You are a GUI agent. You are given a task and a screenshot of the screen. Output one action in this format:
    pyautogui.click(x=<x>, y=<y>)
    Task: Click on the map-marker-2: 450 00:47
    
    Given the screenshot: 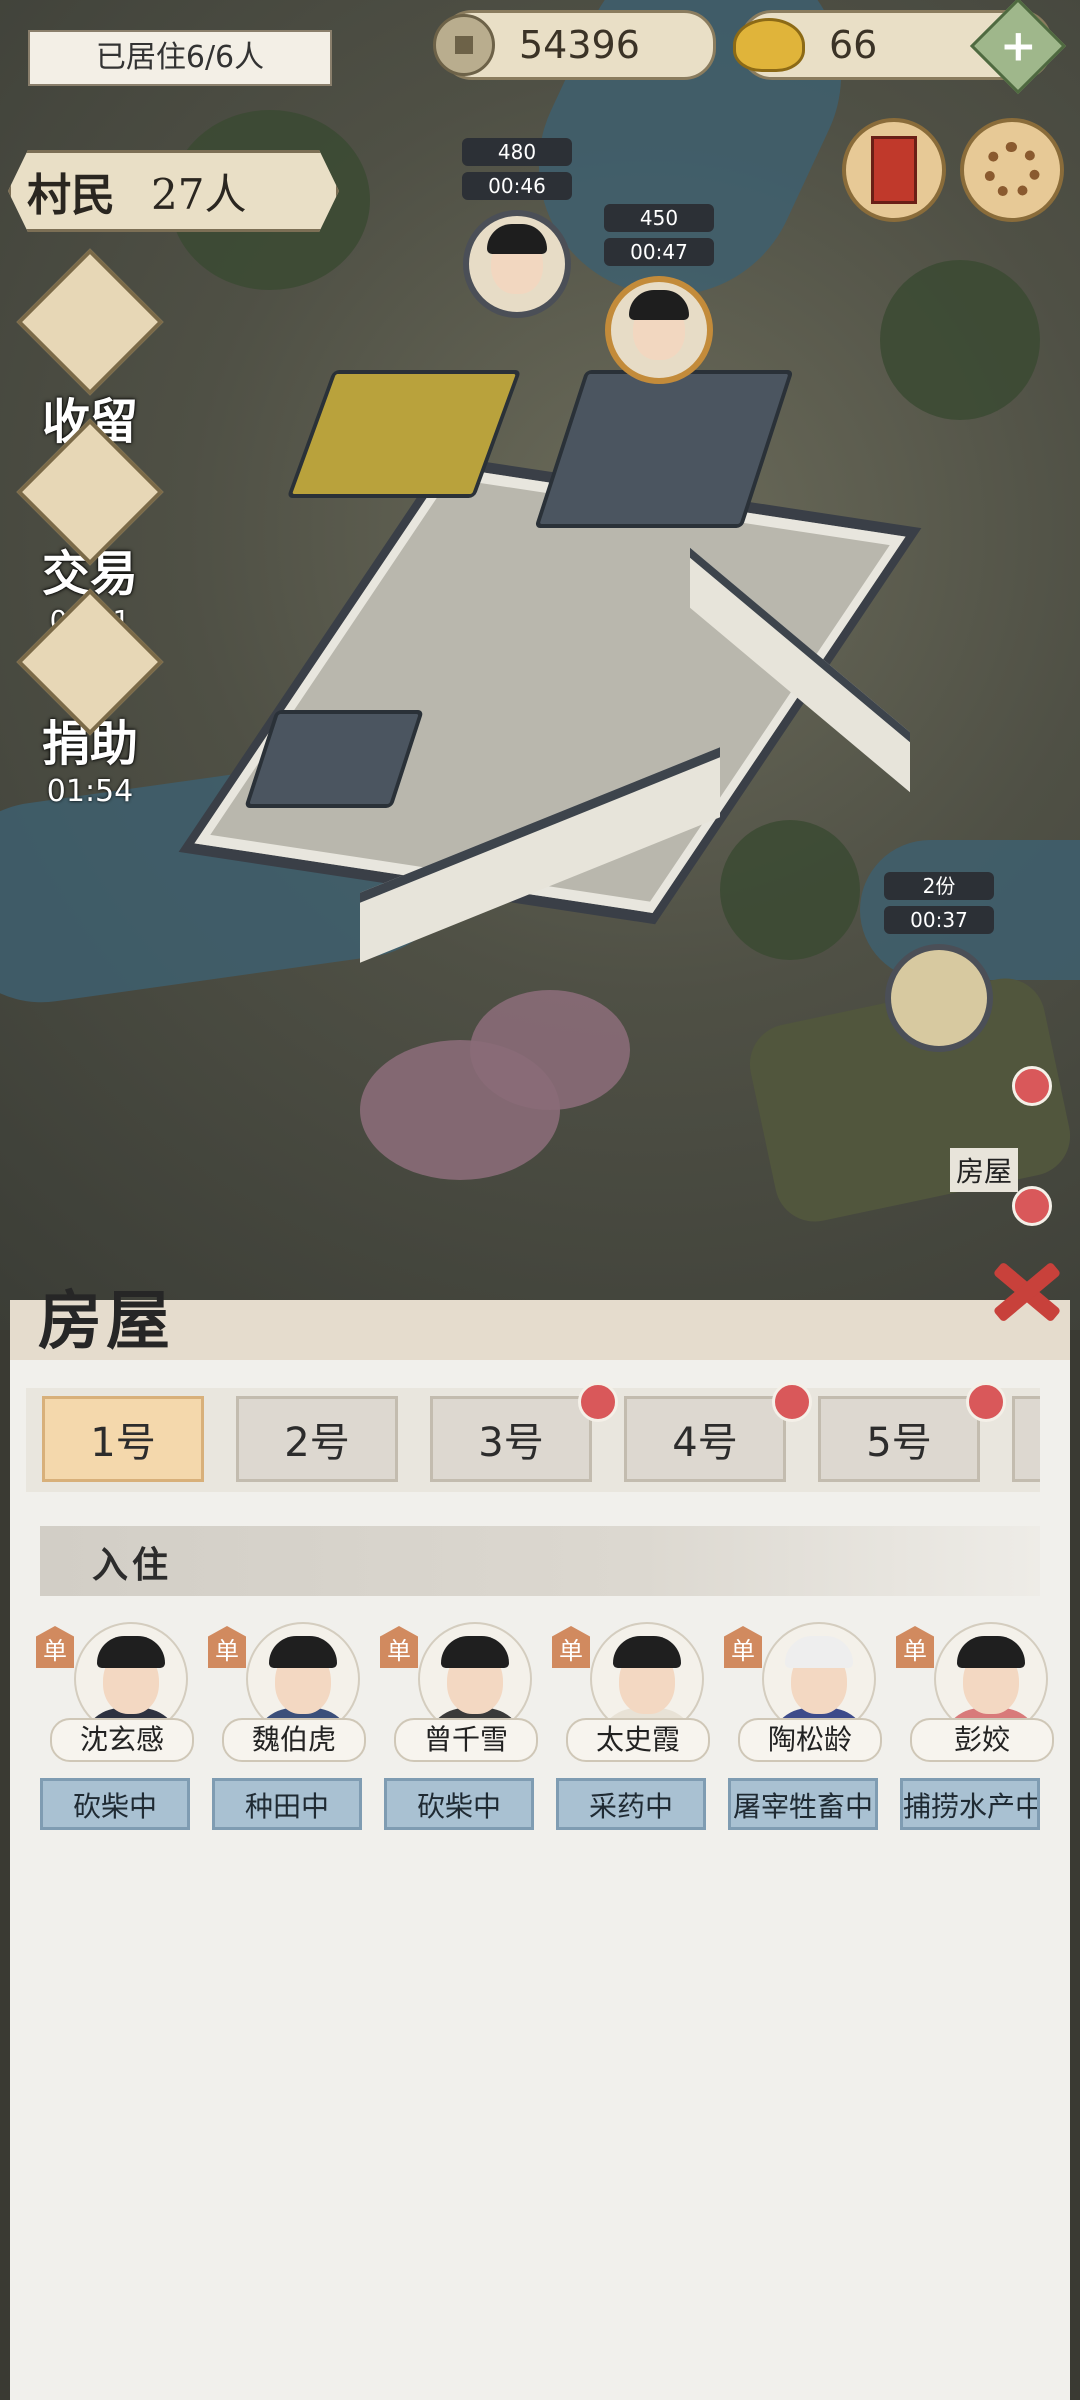 What is the action you would take?
    pyautogui.click(x=659, y=294)
    